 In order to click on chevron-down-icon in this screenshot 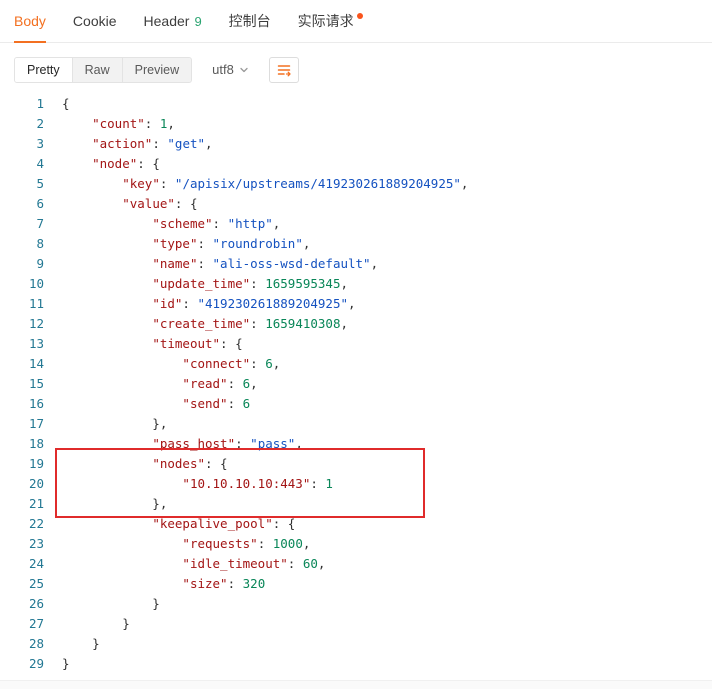, I will do `click(244, 70)`.